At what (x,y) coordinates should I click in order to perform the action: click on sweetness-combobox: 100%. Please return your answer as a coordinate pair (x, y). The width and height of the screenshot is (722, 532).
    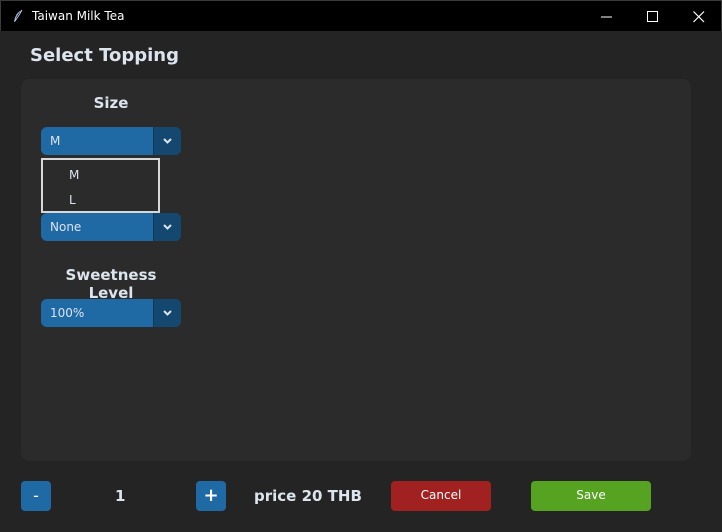
    Looking at the image, I should click on (111, 313).